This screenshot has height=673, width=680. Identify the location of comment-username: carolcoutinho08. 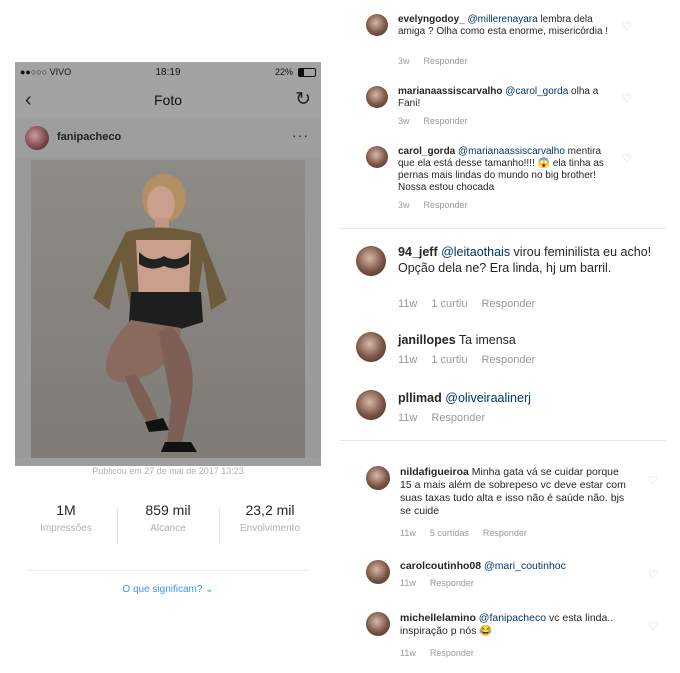
(440, 566).